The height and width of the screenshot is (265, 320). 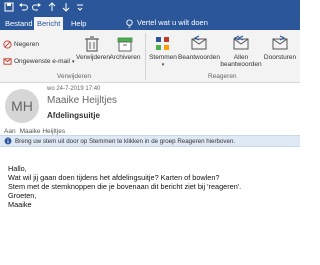 I want to click on customize-icon, so click(x=80, y=7).